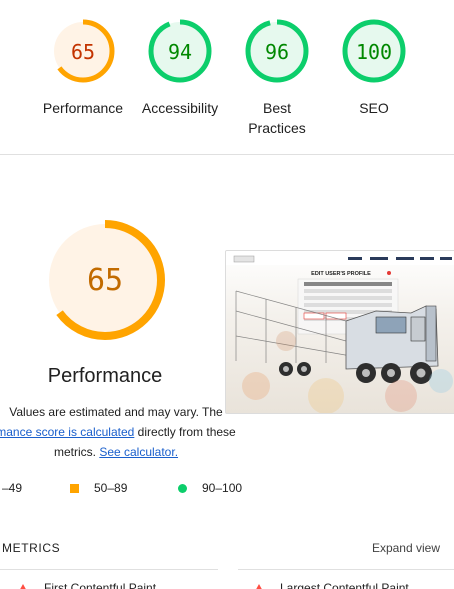  Describe the element at coordinates (116, 412) in the screenshot. I see `description-line-1: Values are estimated and may vary. The` at that location.